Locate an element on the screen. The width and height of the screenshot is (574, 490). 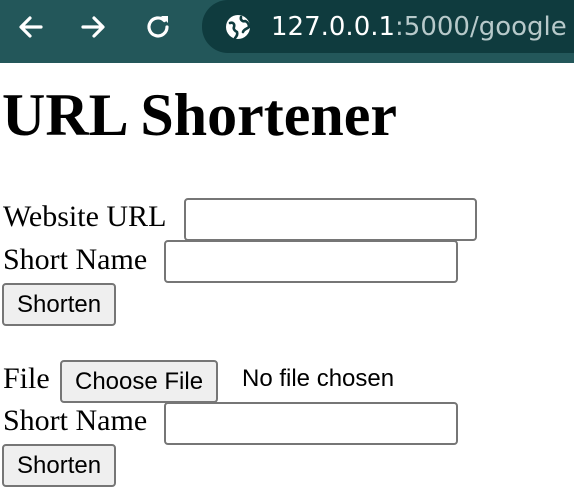
file-short-name-input is located at coordinates (311, 423).